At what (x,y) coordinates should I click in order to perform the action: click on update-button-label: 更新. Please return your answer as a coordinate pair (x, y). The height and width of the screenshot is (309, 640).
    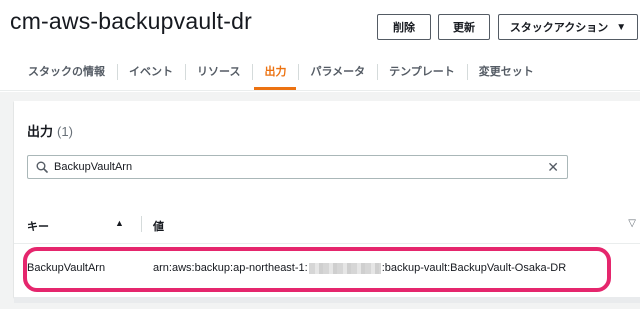
    Looking at the image, I should click on (464, 28).